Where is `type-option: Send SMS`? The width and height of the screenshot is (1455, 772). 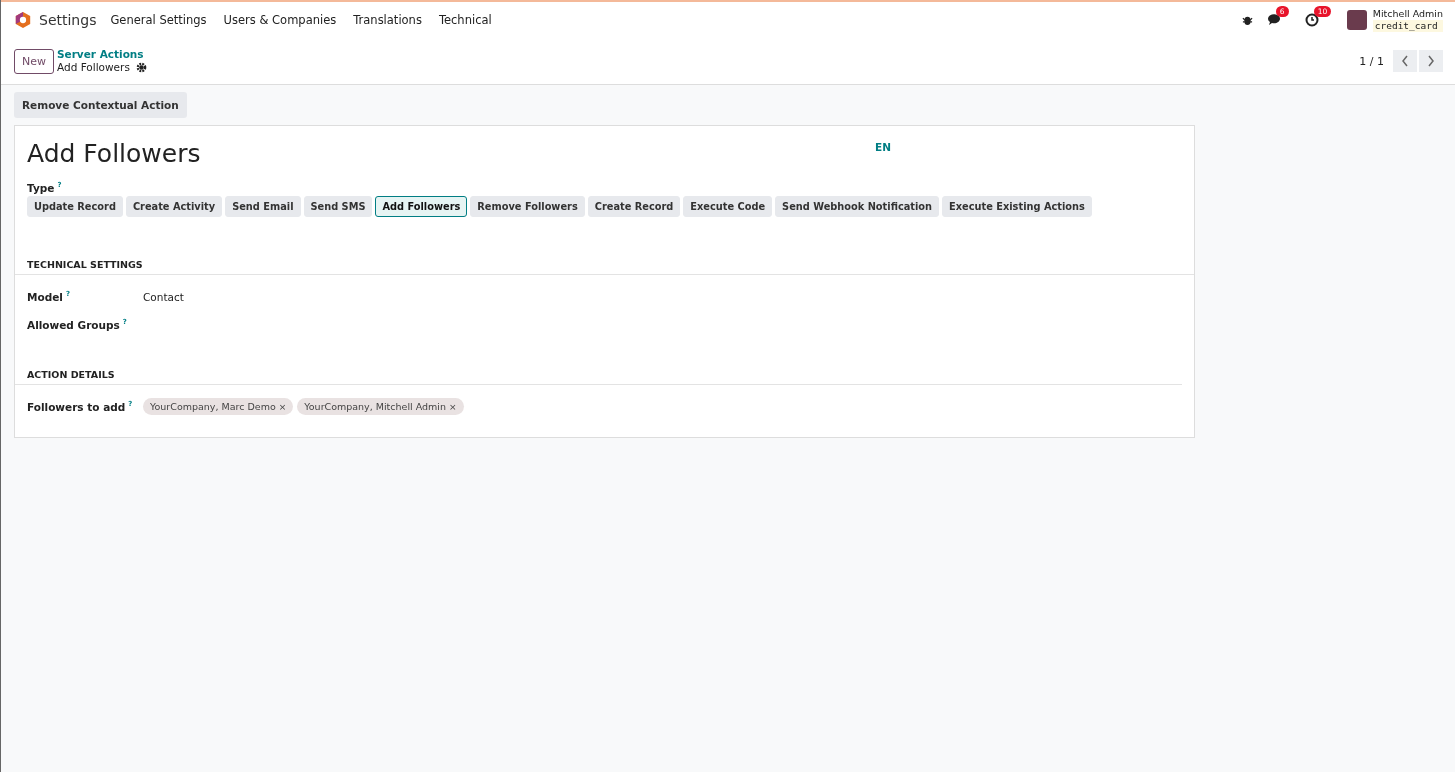
type-option: Send SMS is located at coordinates (338, 206).